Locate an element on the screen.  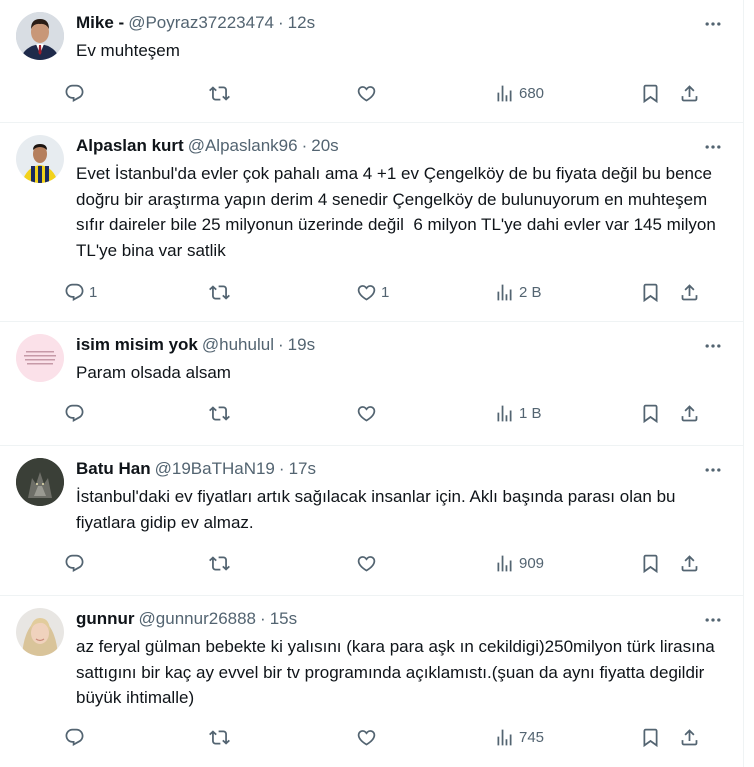
like-count: 1 is located at coordinates (385, 292).